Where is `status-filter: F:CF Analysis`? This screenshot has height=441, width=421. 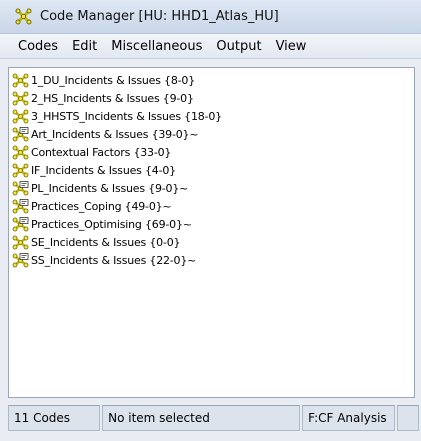
status-filter: F:CF Analysis is located at coordinates (349, 418).